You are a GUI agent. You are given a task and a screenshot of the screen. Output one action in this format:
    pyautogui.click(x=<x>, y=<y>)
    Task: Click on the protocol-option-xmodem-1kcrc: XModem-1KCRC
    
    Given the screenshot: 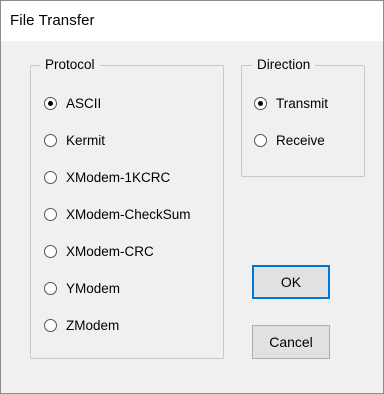 What is the action you would take?
    pyautogui.click(x=107, y=177)
    